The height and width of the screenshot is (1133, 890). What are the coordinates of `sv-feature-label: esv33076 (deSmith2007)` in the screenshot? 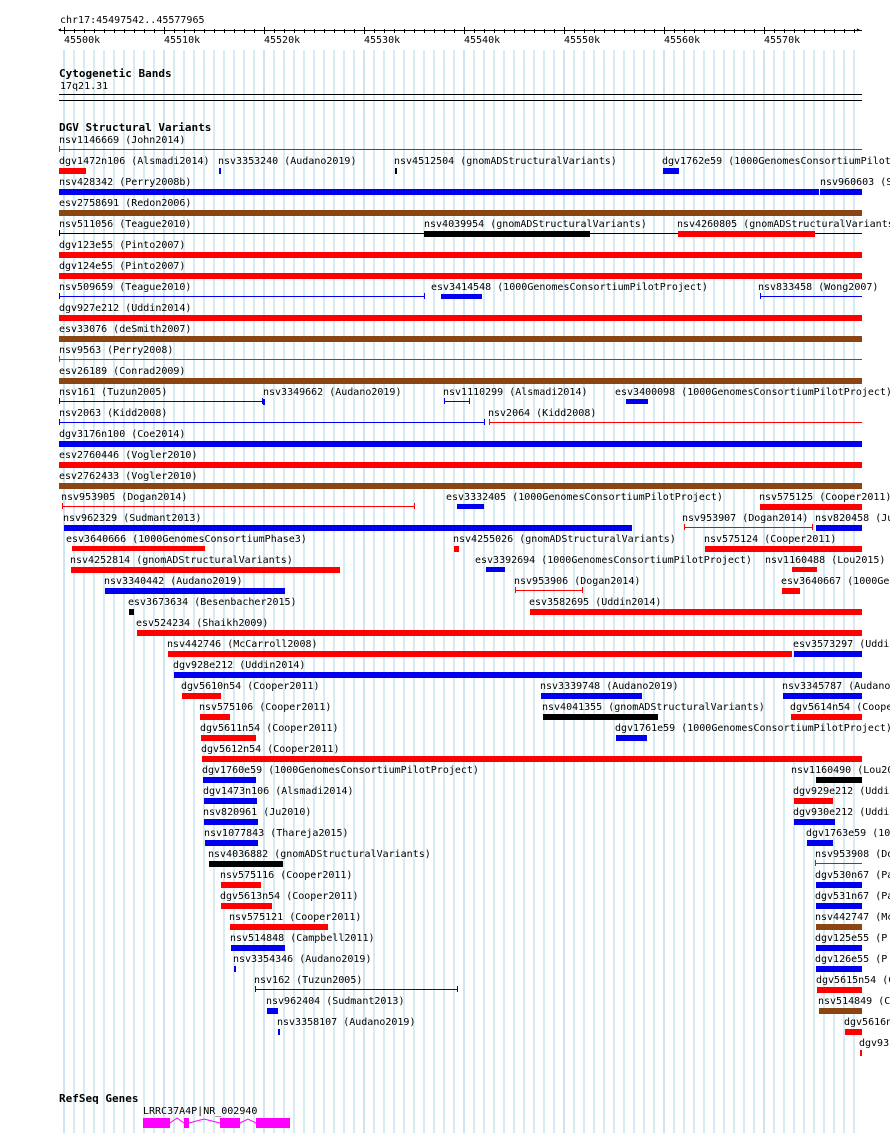 It's located at (125, 329).